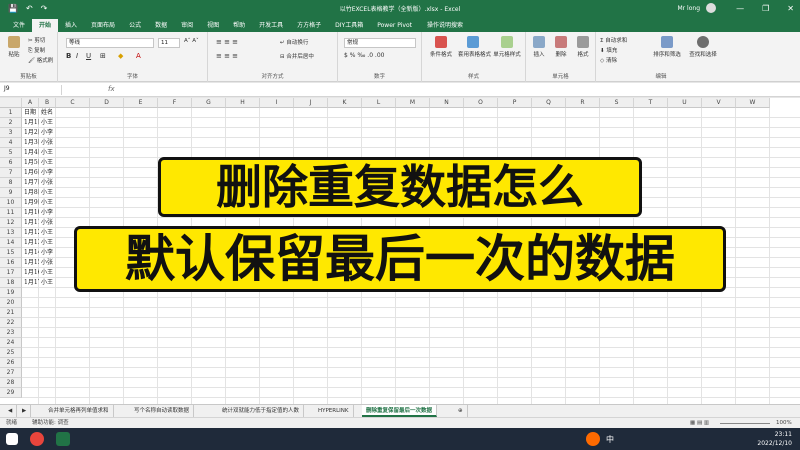 The height and width of the screenshot is (450, 800). Describe the element at coordinates (45, 25) in the screenshot. I see `ribbon-tab-1: 开始` at that location.